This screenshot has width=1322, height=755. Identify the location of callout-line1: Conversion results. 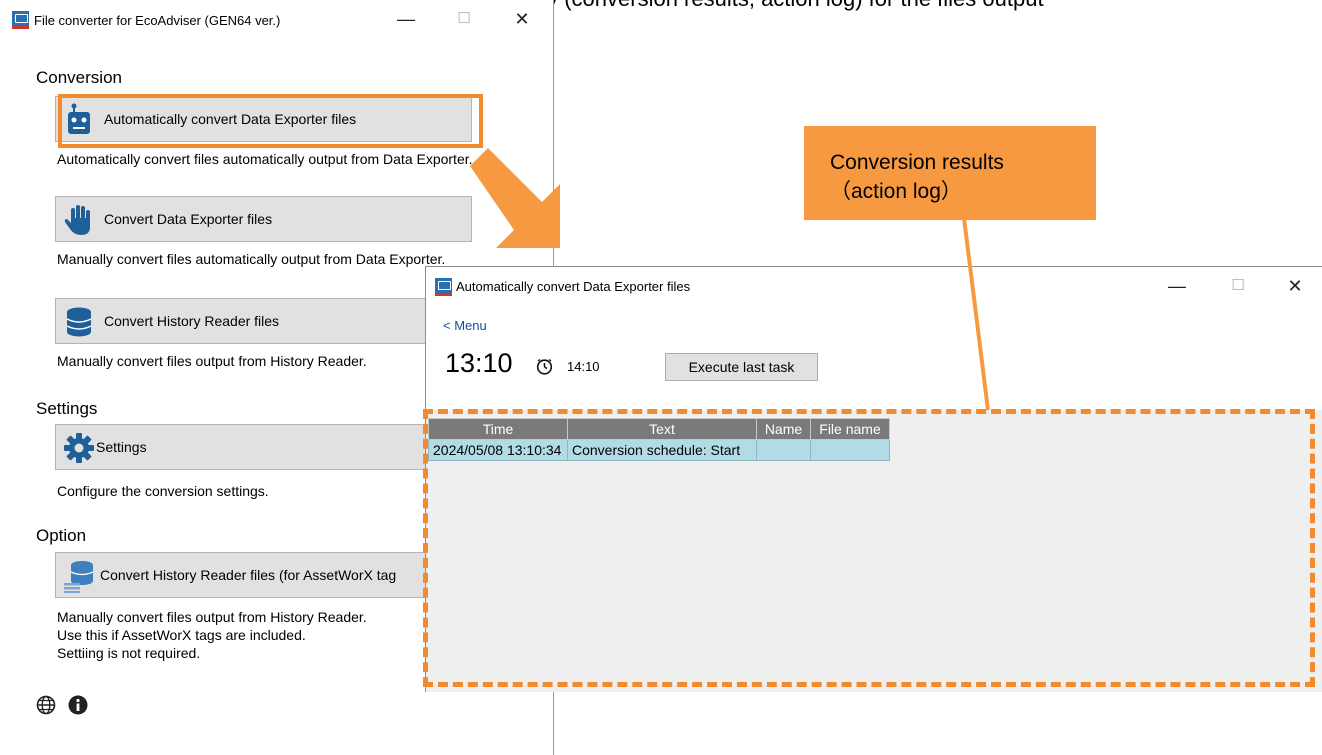
(917, 162).